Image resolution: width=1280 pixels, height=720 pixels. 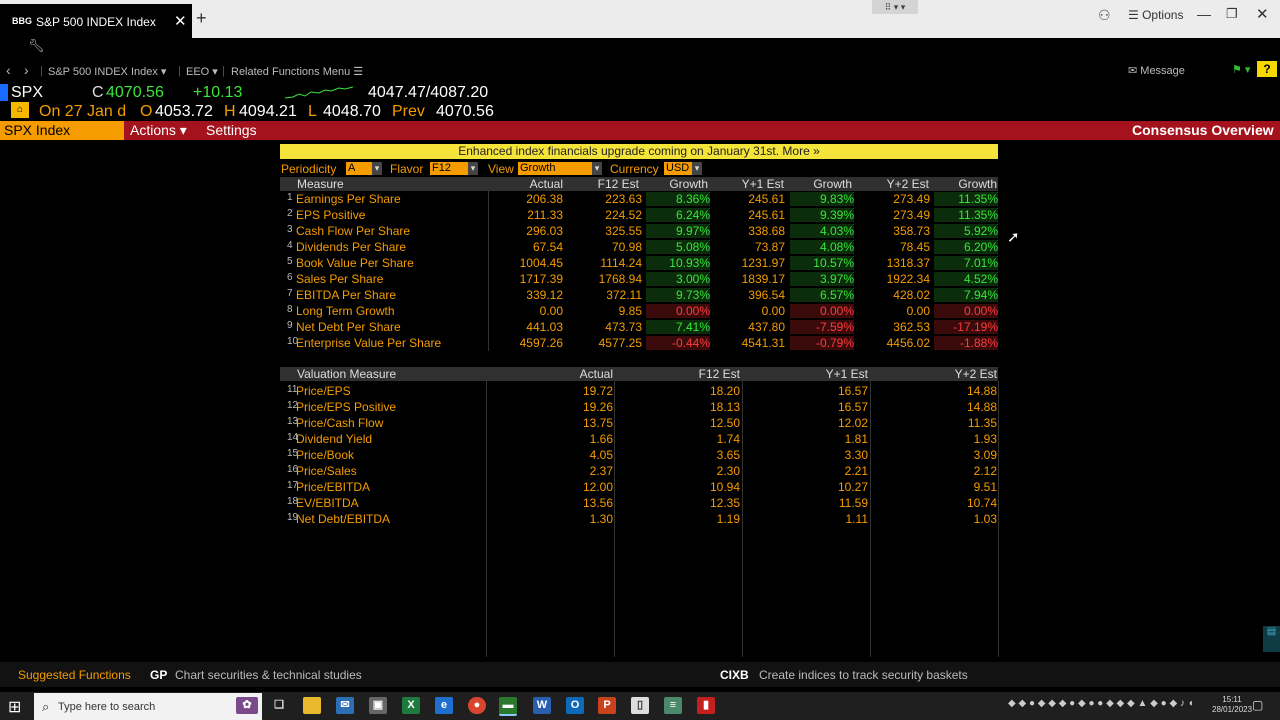 What do you see at coordinates (639, 439) in the screenshot?
I see `table-row: 14 Dividend Yield 1.66 1.74 1.81 1.93` at bounding box center [639, 439].